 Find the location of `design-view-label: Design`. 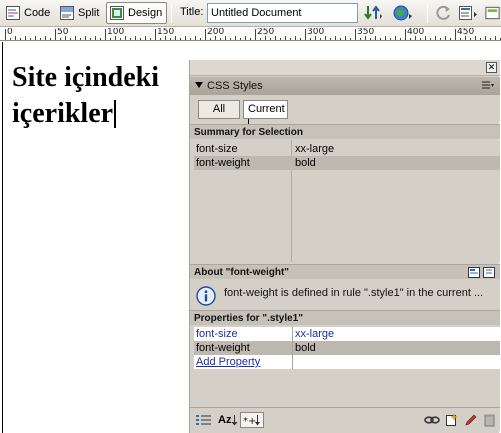

design-view-label: Design is located at coordinates (145, 13).